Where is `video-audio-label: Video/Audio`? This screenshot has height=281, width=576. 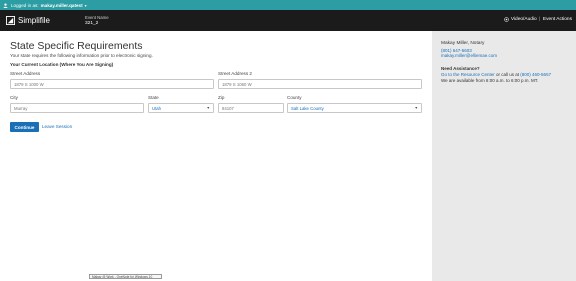 video-audio-label: Video/Audio is located at coordinates (523, 19).